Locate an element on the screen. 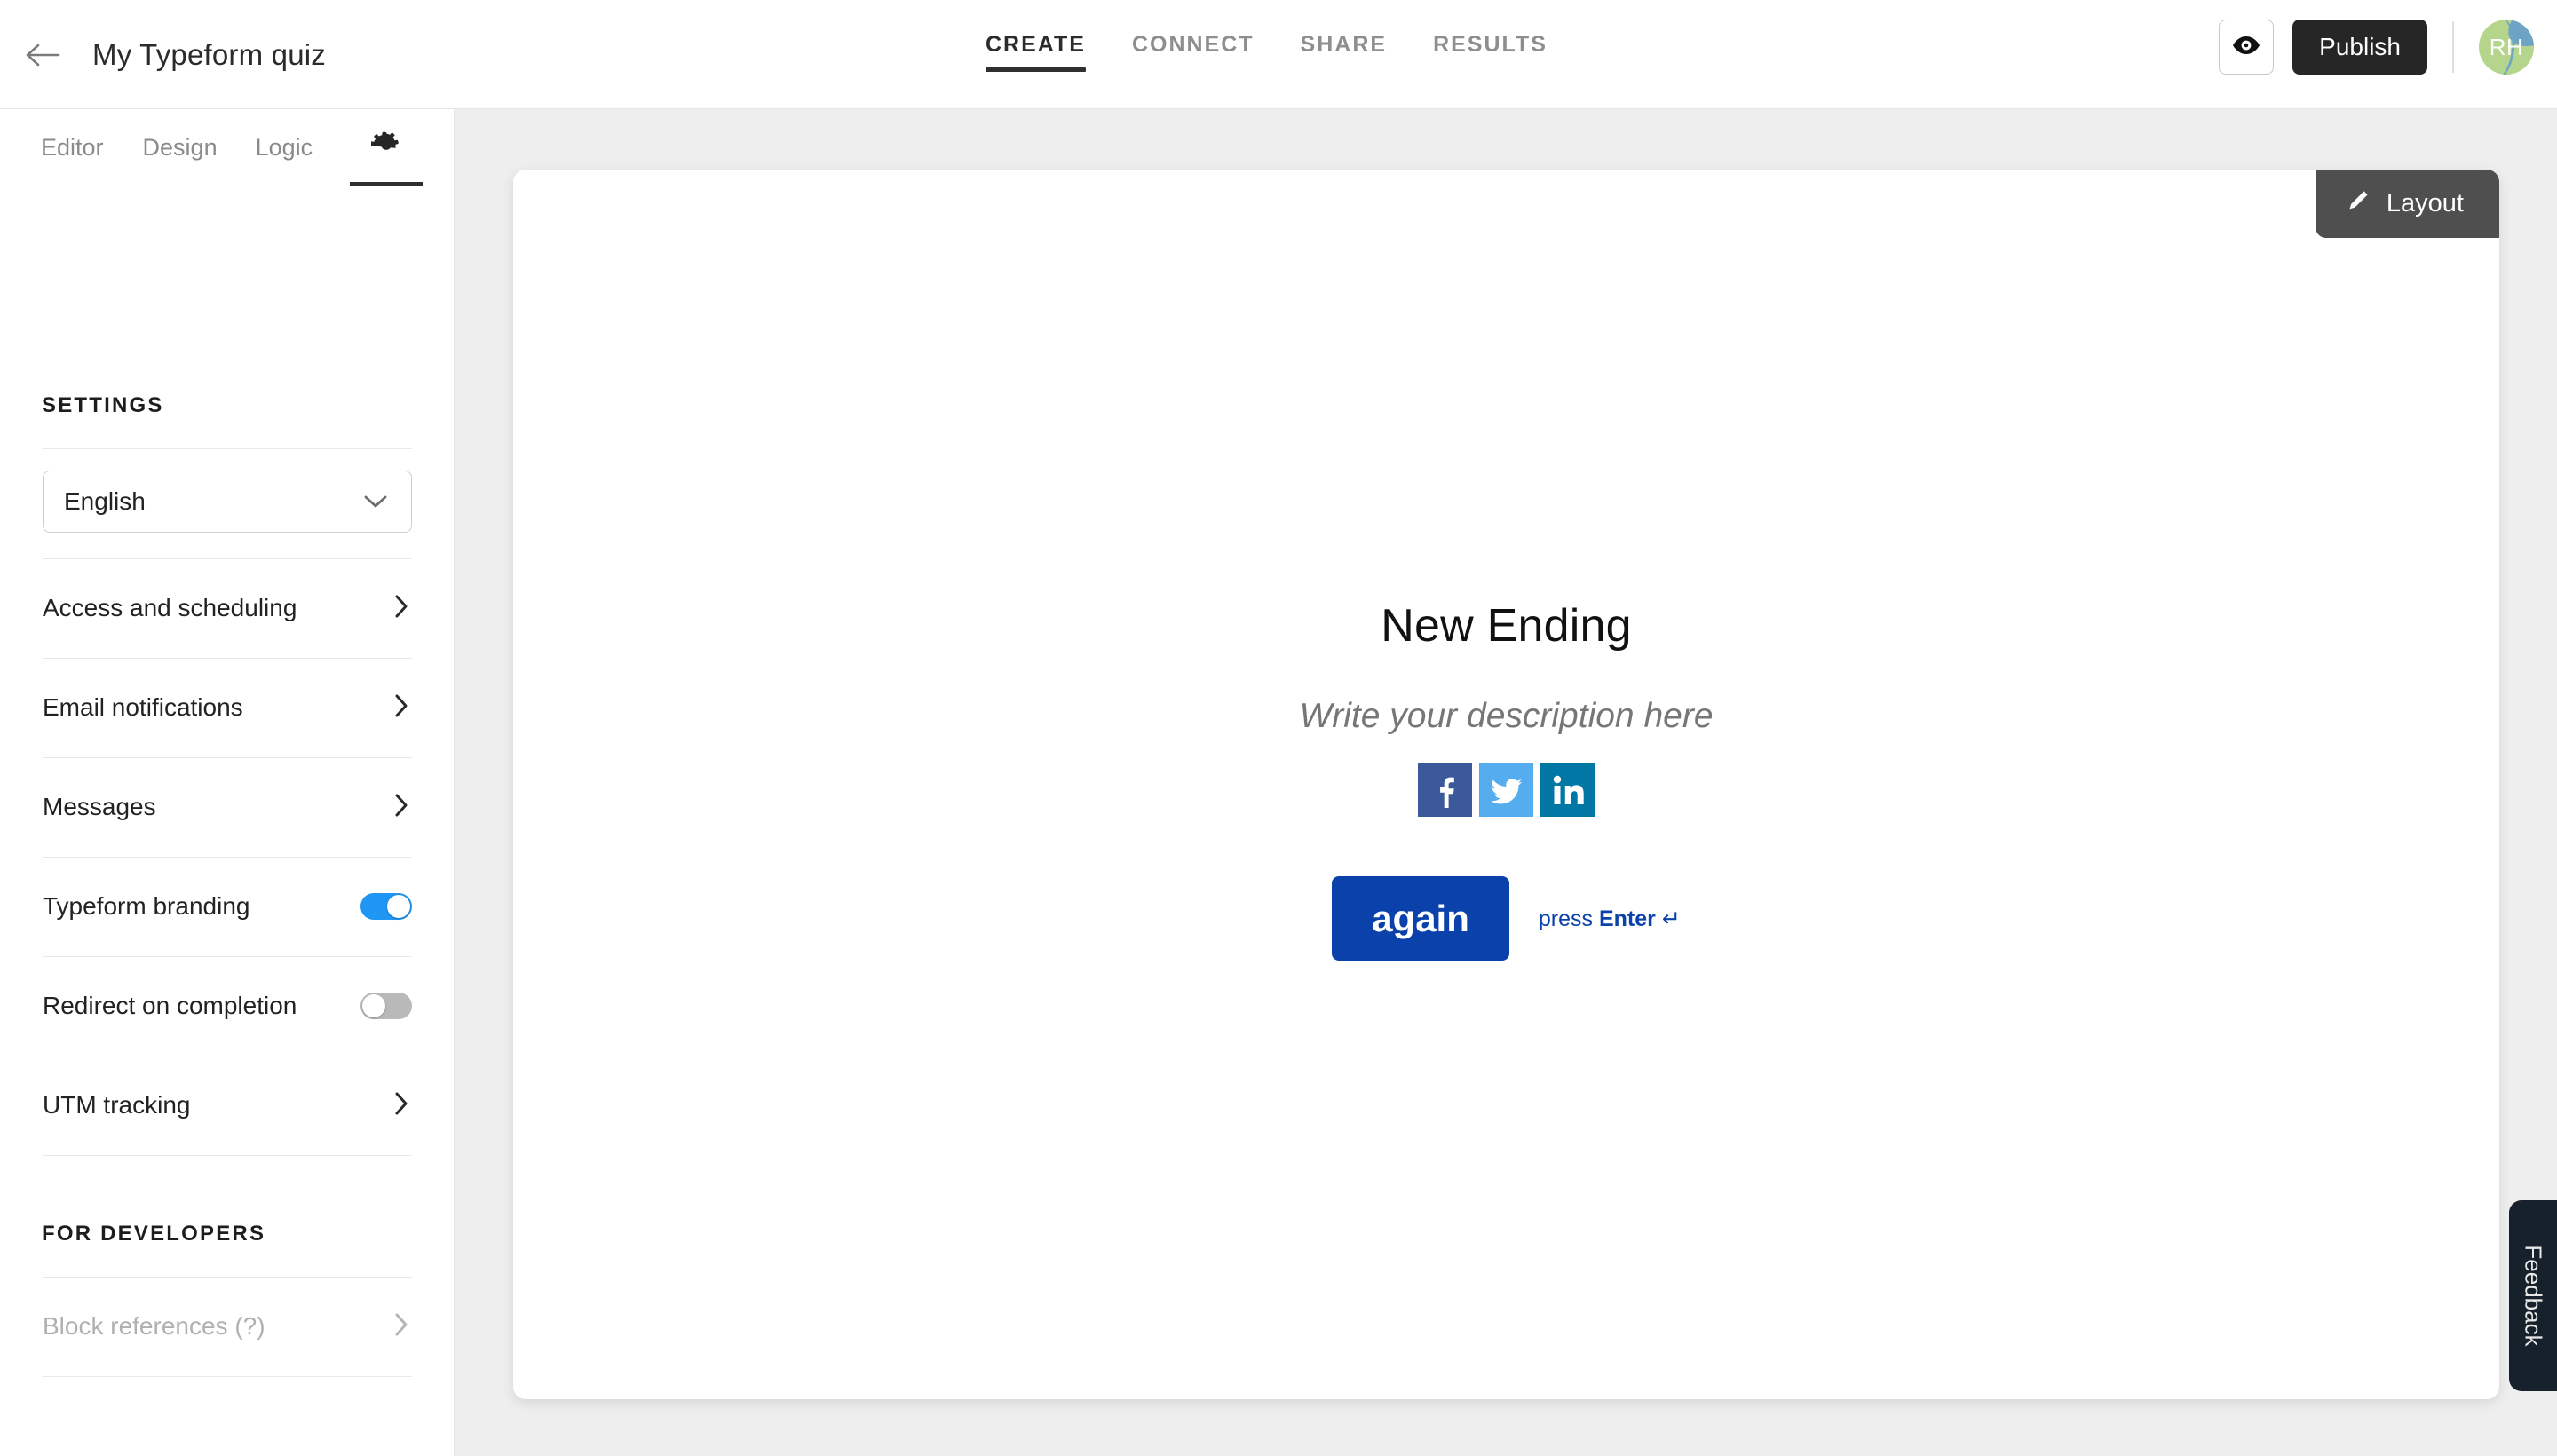  hint-key: Enter is located at coordinates (1627, 919).